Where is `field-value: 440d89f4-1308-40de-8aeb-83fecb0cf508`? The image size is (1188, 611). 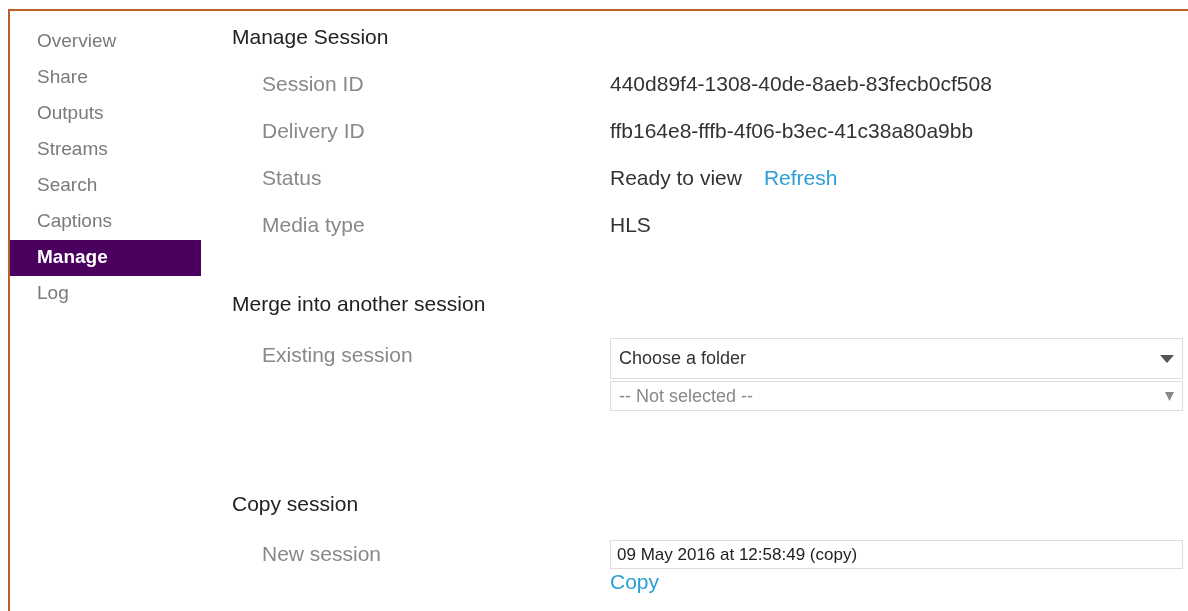 field-value: 440d89f4-1308-40de-8aeb-83fecb0cf508 is located at coordinates (801, 83).